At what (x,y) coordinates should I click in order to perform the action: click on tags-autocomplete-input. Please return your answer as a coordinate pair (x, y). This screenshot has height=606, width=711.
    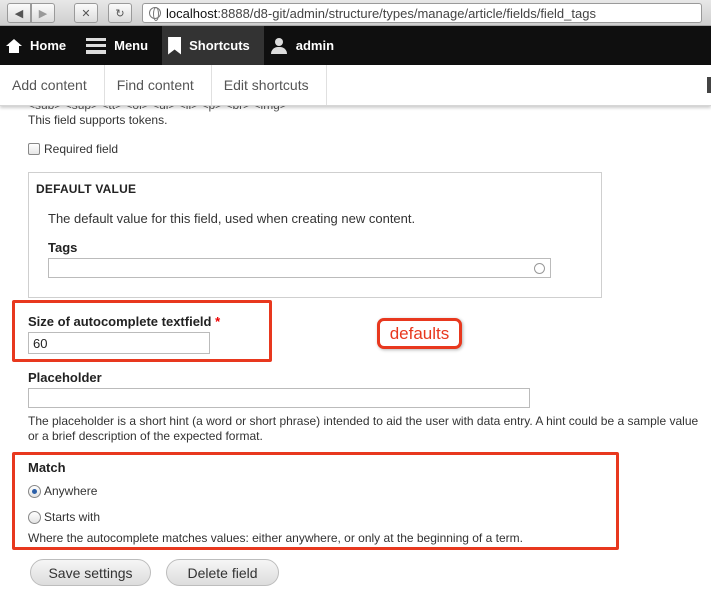
    Looking at the image, I should click on (299, 268).